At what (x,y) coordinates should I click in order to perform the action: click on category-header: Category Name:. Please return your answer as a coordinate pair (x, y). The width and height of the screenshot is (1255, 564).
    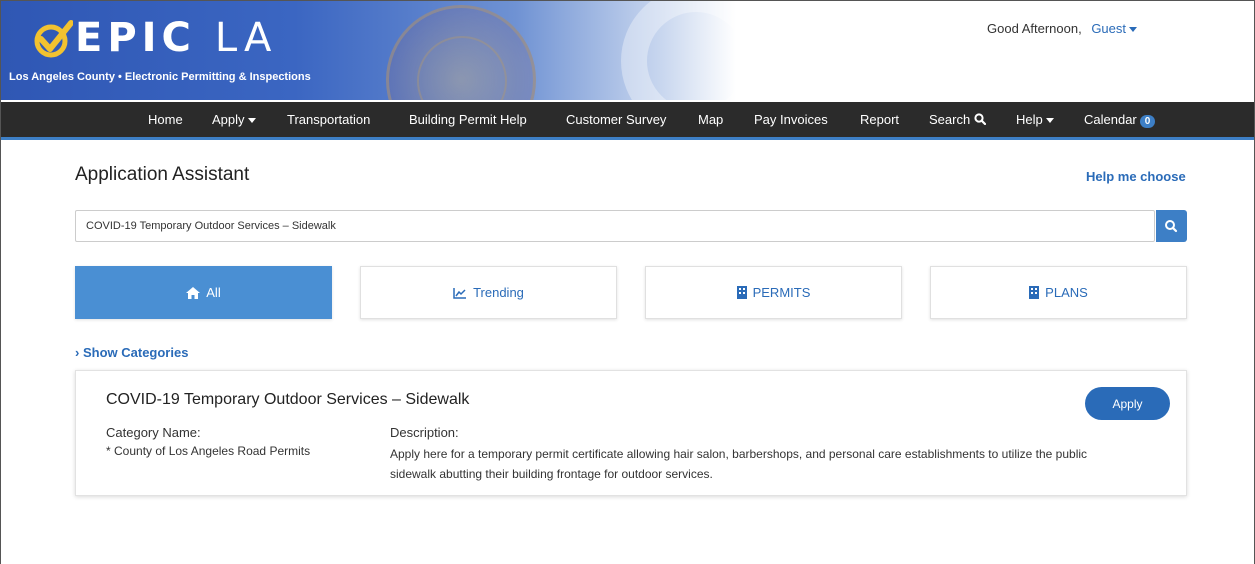
    Looking at the image, I should click on (153, 432).